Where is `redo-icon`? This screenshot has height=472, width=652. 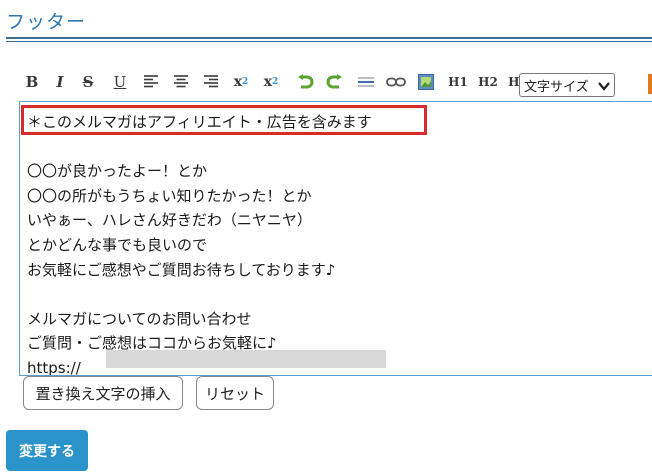
redo-icon is located at coordinates (334, 81).